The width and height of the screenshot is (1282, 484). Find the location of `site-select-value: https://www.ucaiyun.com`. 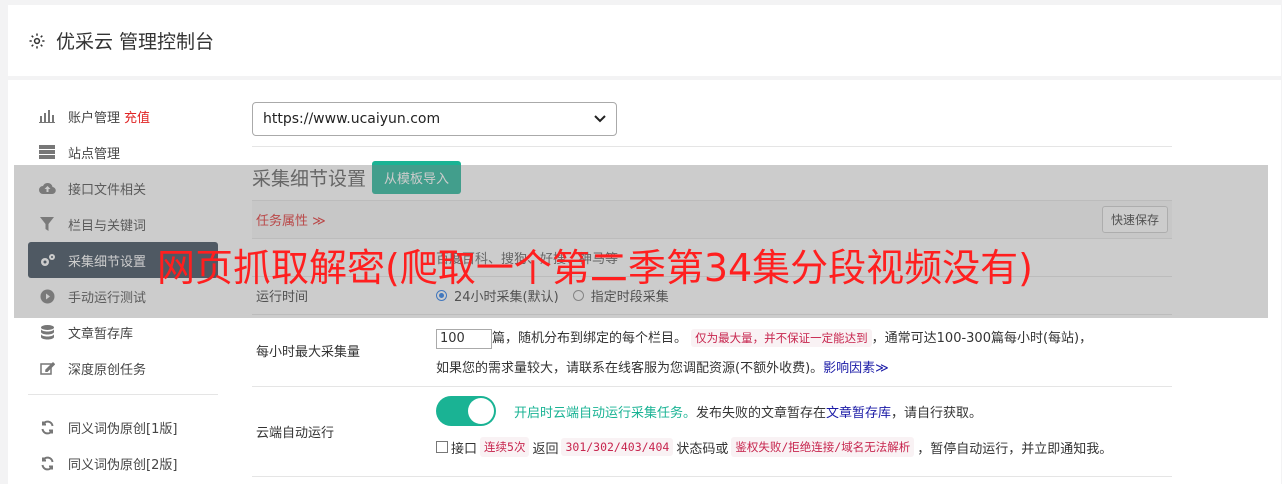

site-select-value: https://www.ucaiyun.com is located at coordinates (352, 119).